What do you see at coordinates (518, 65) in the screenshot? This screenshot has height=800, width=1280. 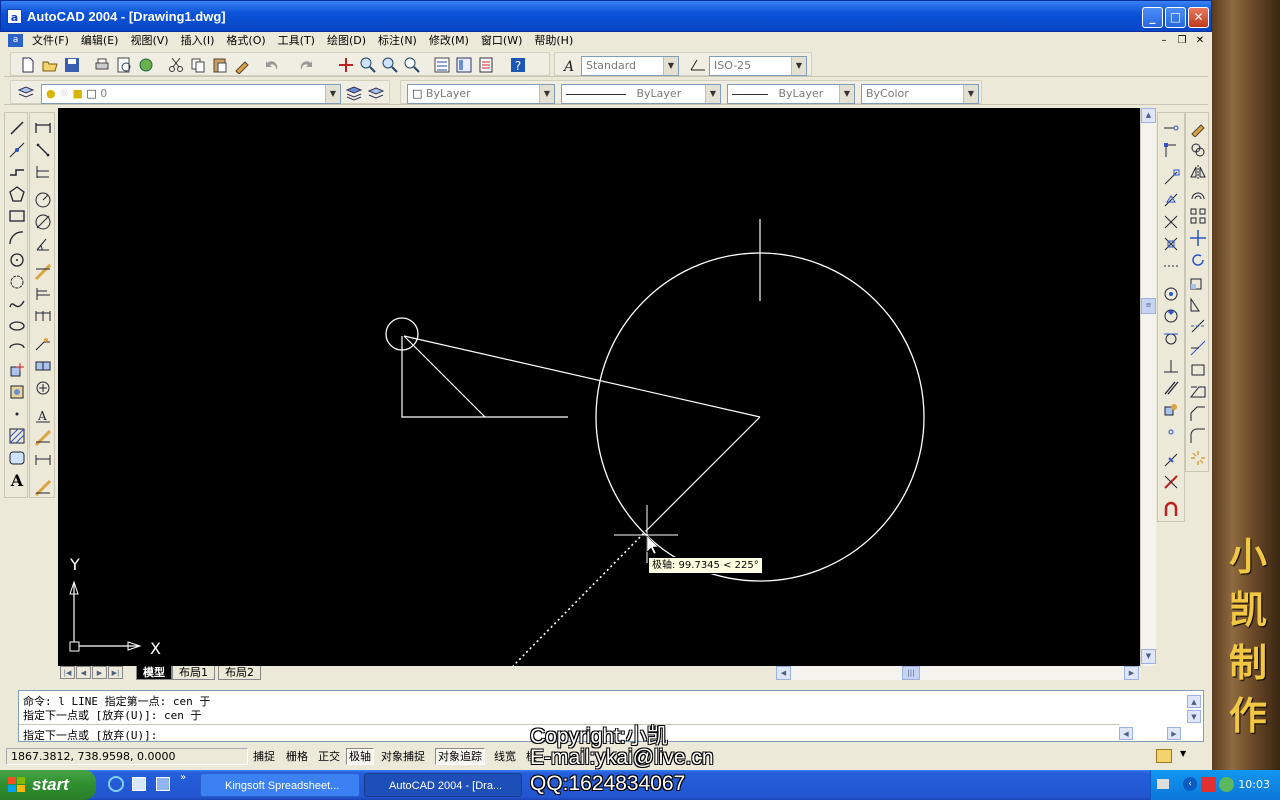 I see `help-icon: ?` at bounding box center [518, 65].